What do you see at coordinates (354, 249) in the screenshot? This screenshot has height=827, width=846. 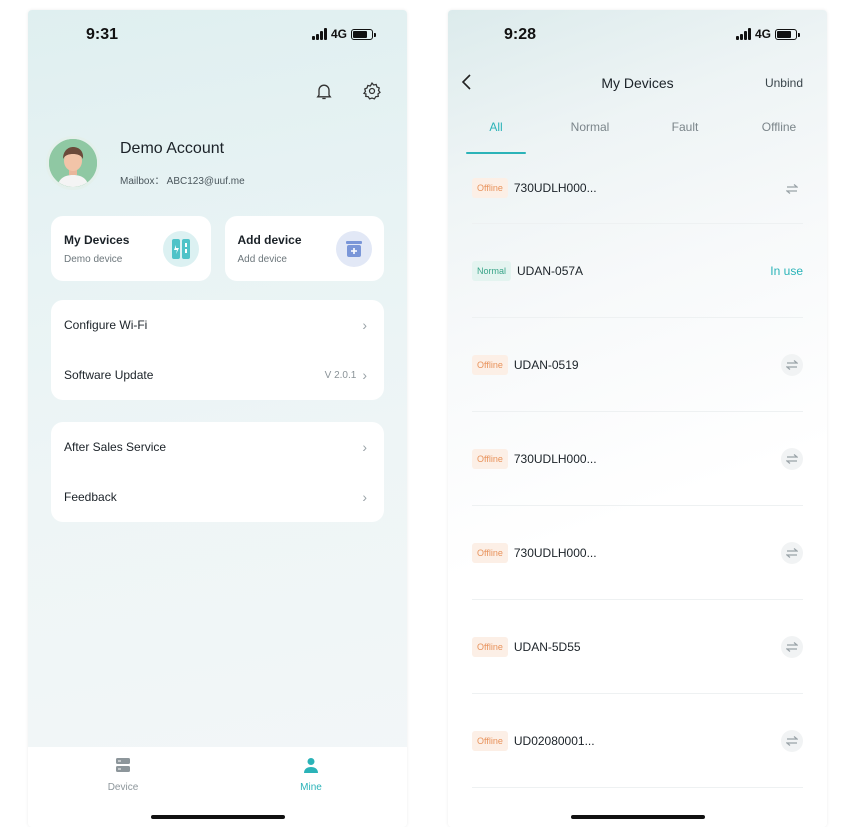 I see `add-box-icon` at bounding box center [354, 249].